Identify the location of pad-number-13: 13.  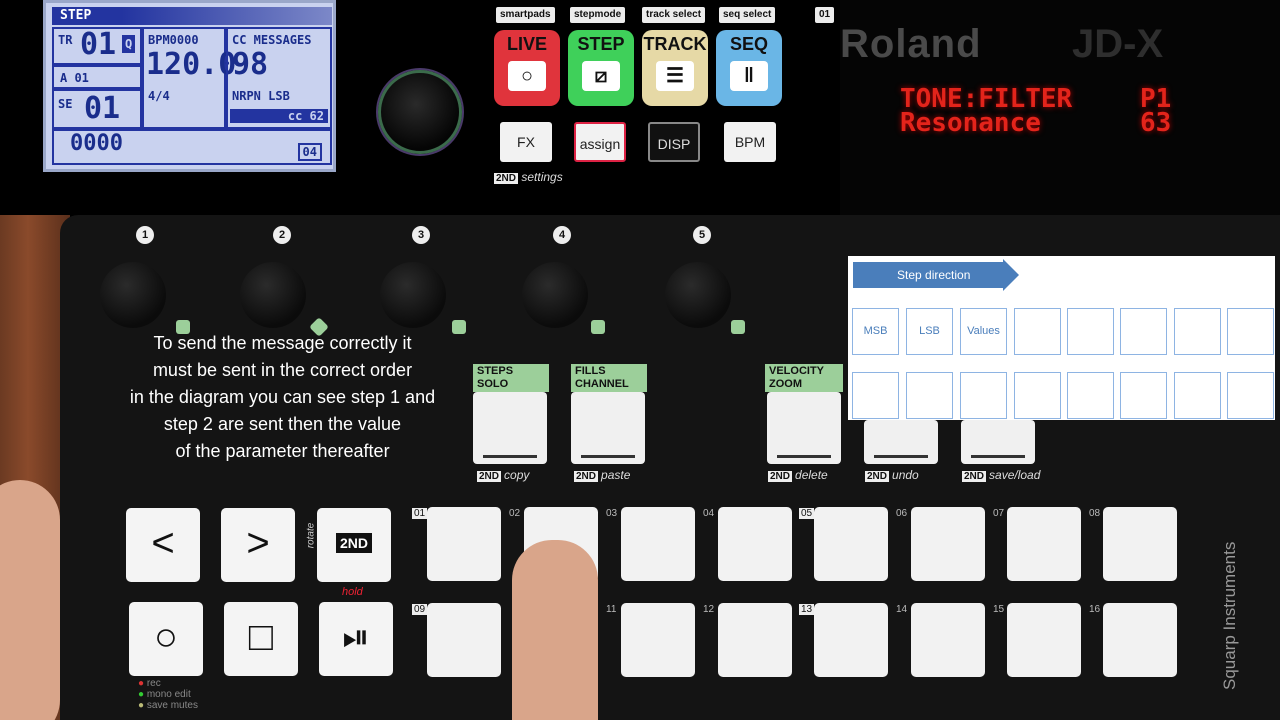
(807, 609).